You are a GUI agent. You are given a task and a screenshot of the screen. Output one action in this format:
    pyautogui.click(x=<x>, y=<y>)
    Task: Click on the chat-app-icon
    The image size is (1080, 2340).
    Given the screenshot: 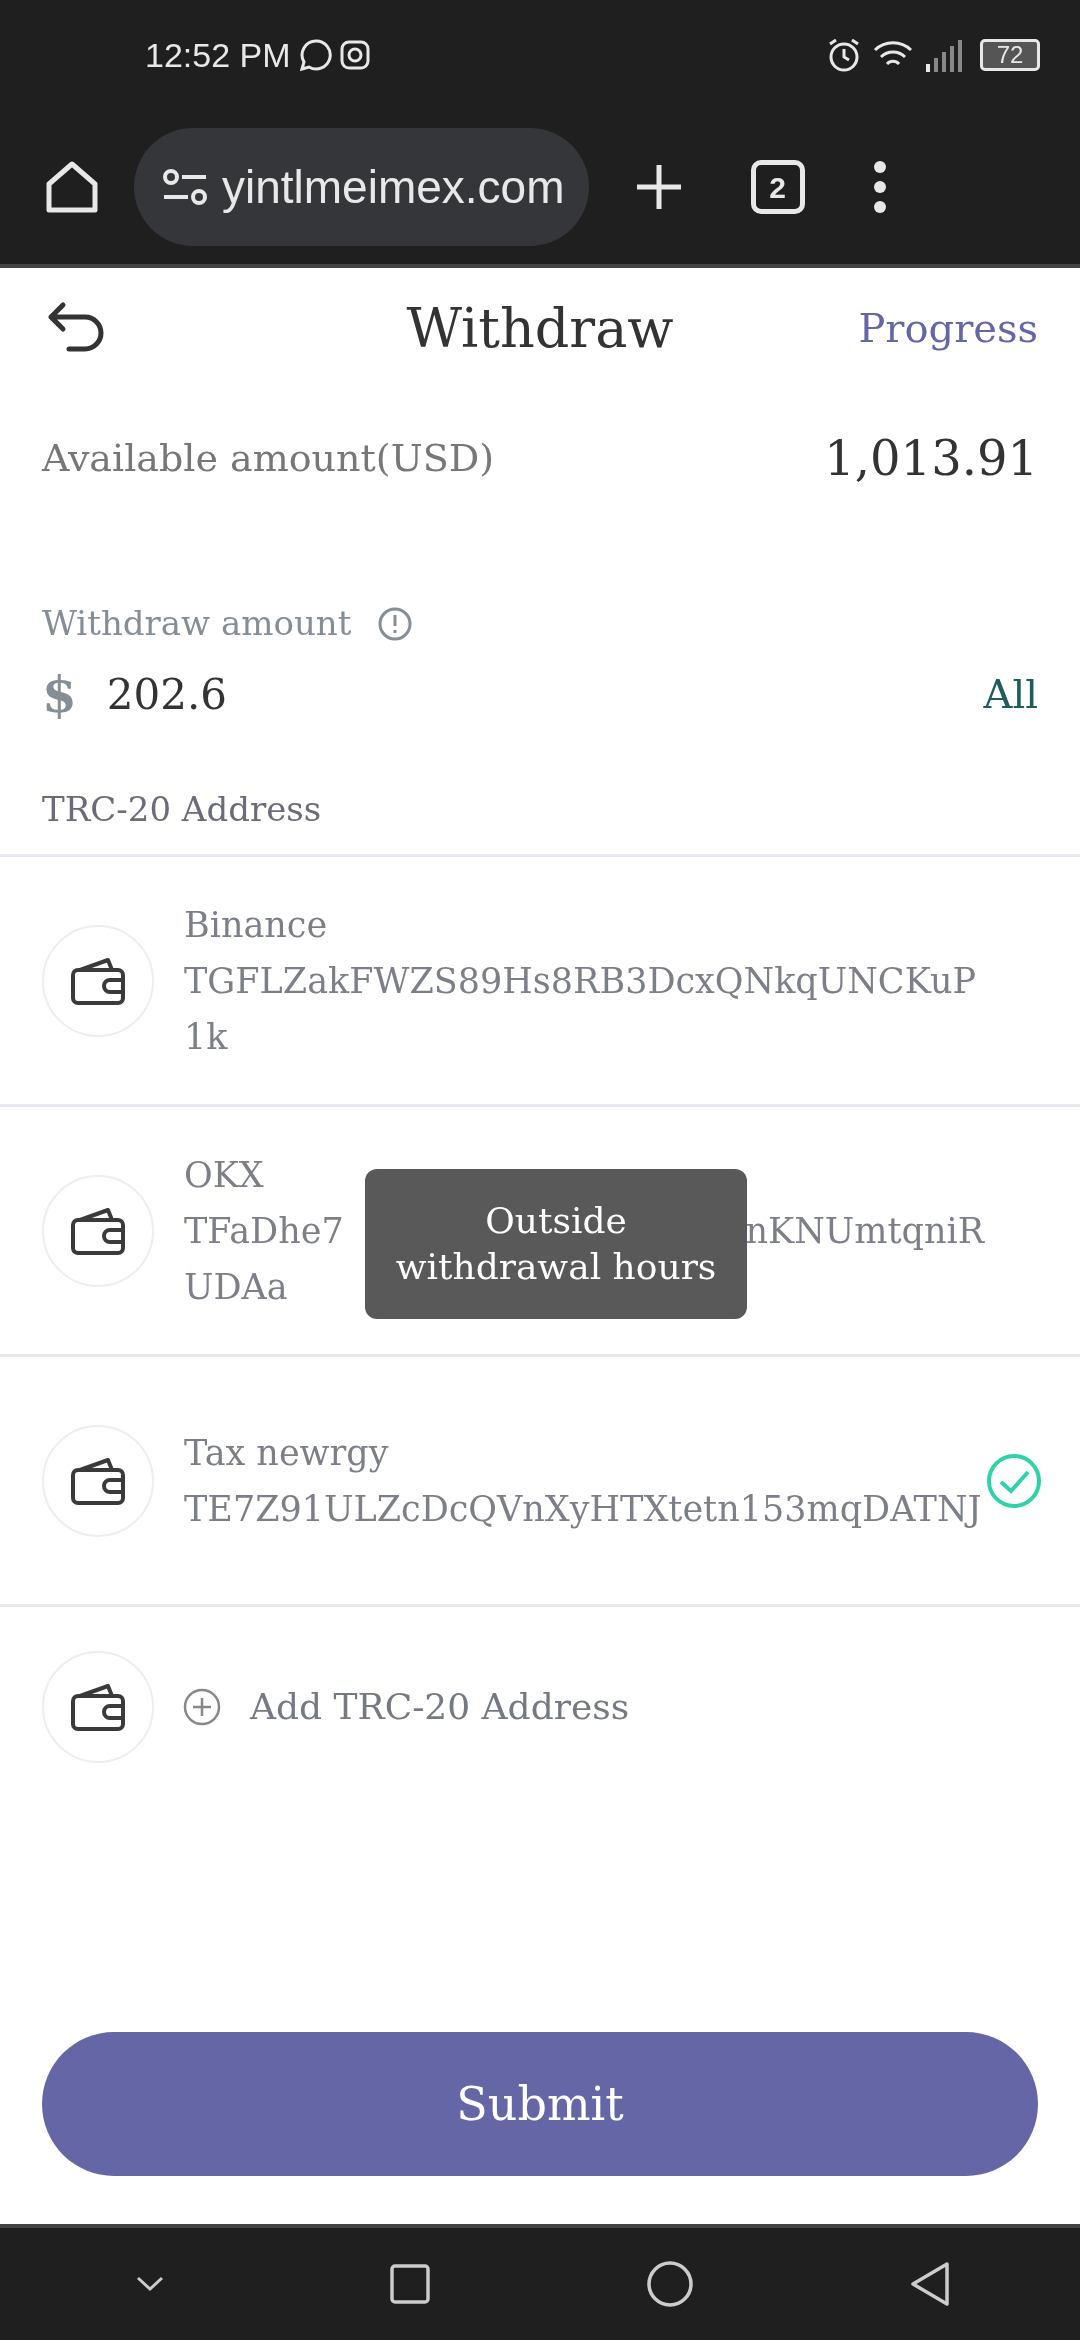 What is the action you would take?
    pyautogui.click(x=315, y=55)
    